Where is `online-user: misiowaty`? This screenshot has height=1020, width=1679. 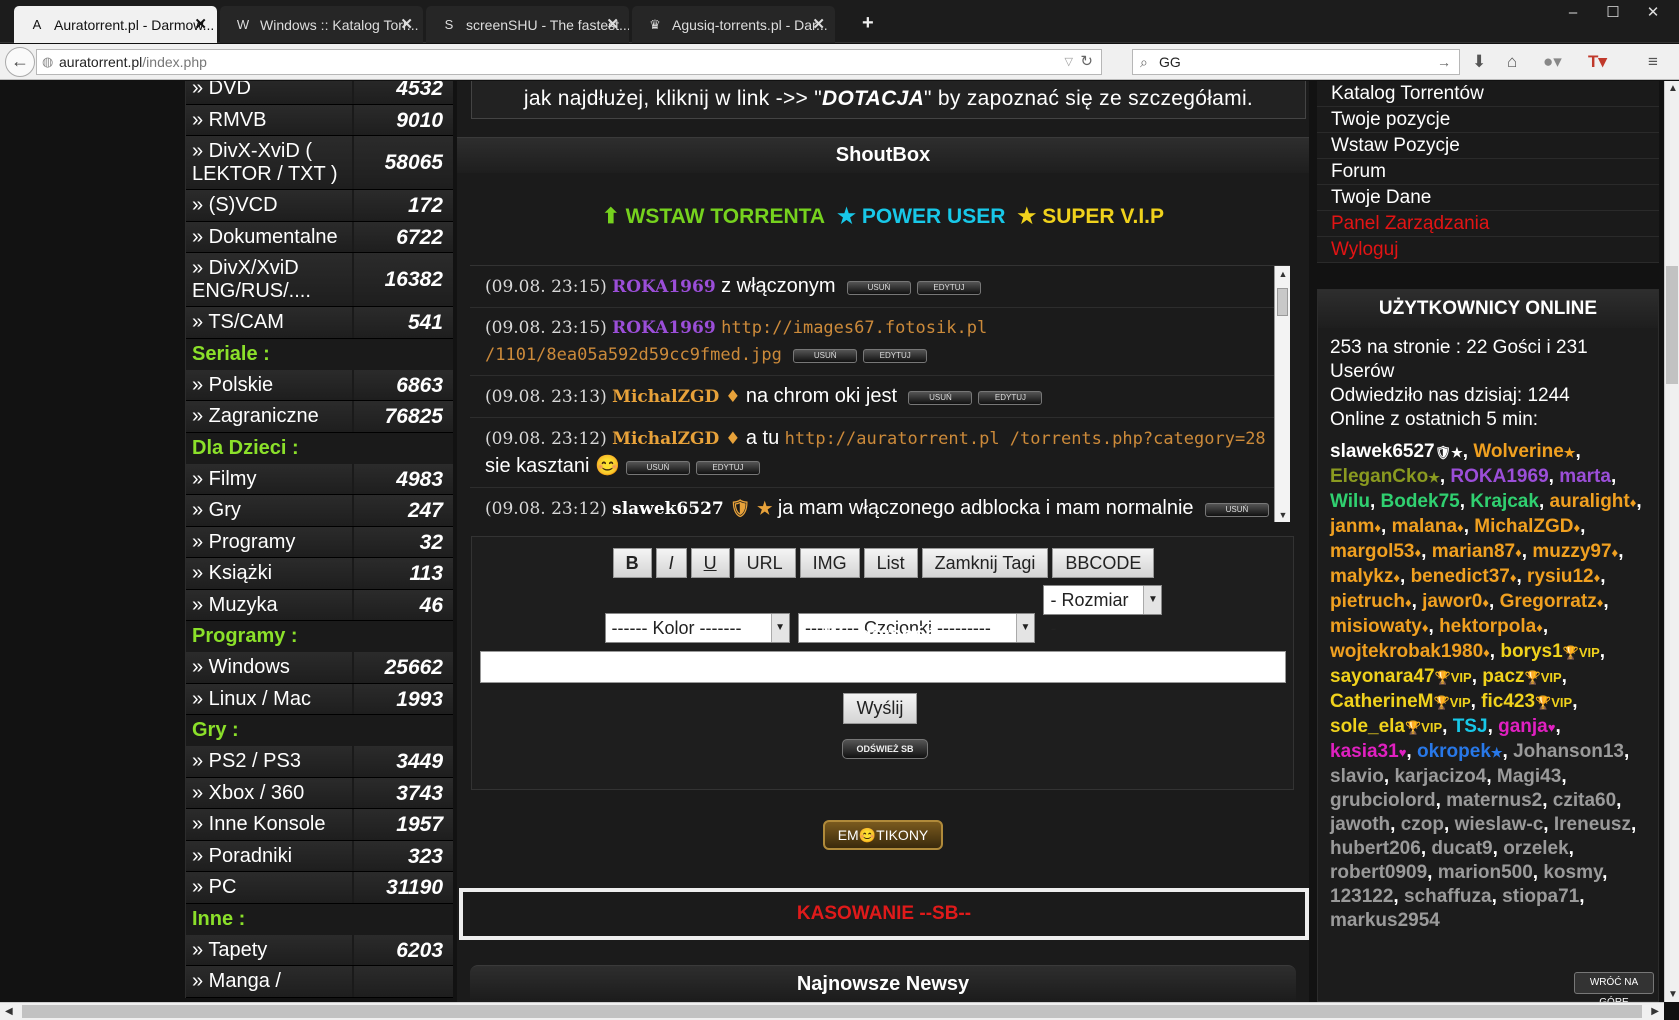 online-user: misiowaty is located at coordinates (1376, 626).